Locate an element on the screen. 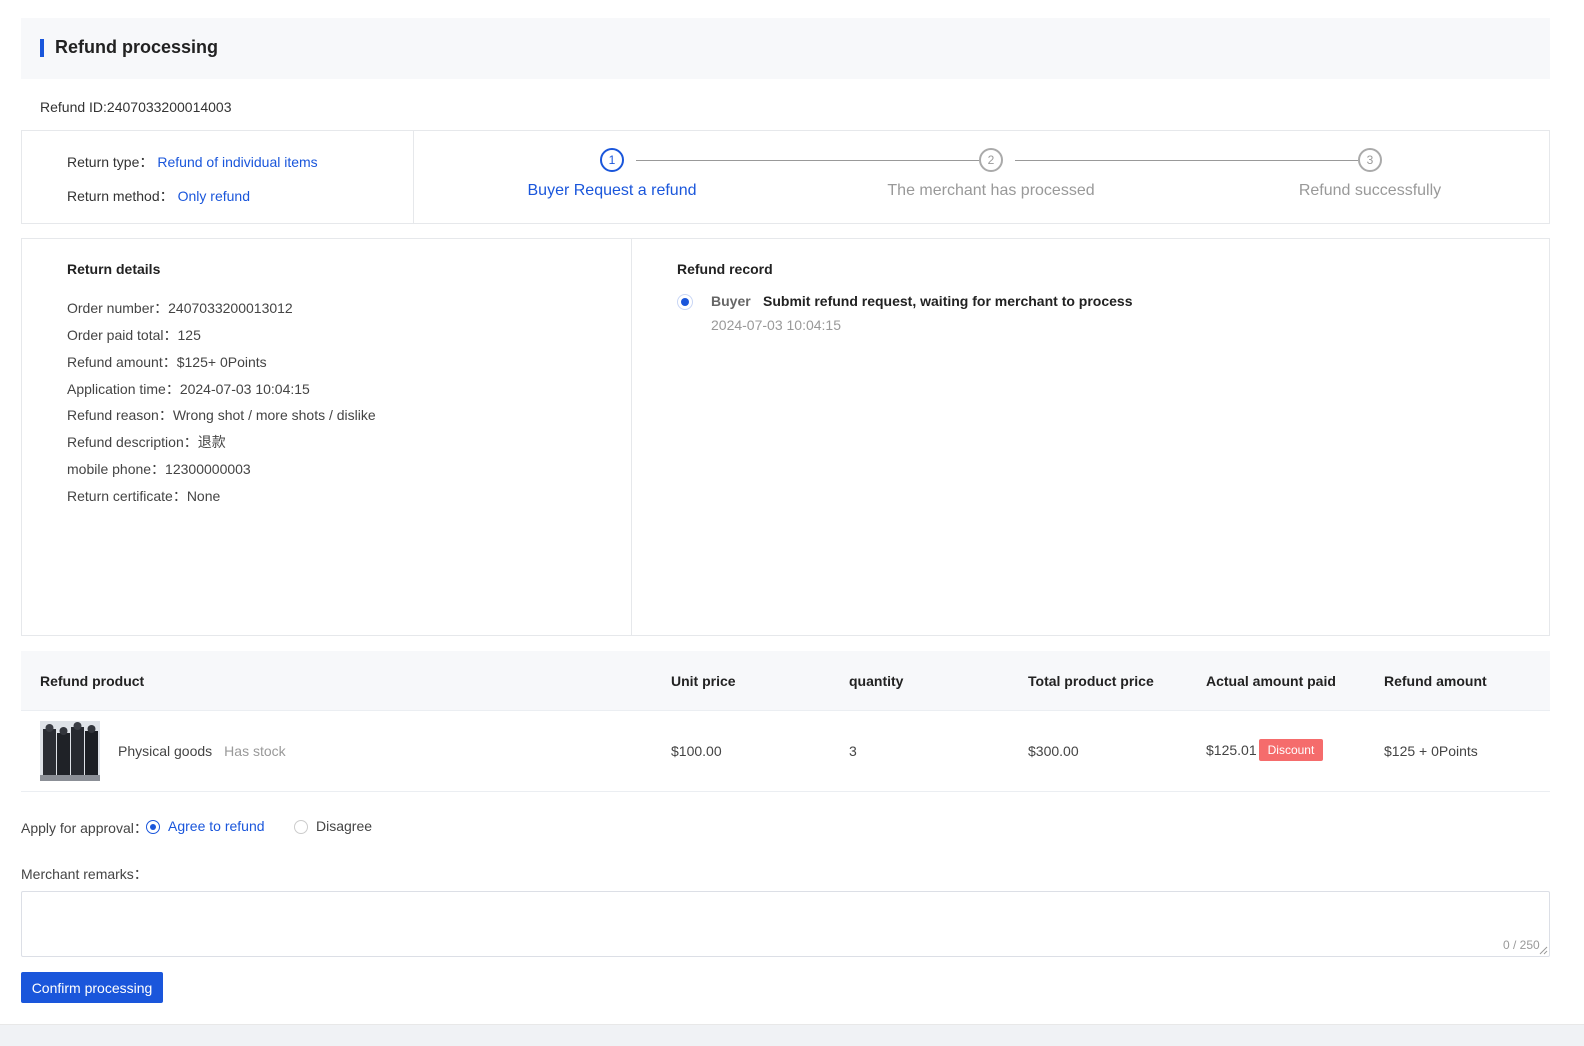  agree-refund-radio is located at coordinates (153, 827).